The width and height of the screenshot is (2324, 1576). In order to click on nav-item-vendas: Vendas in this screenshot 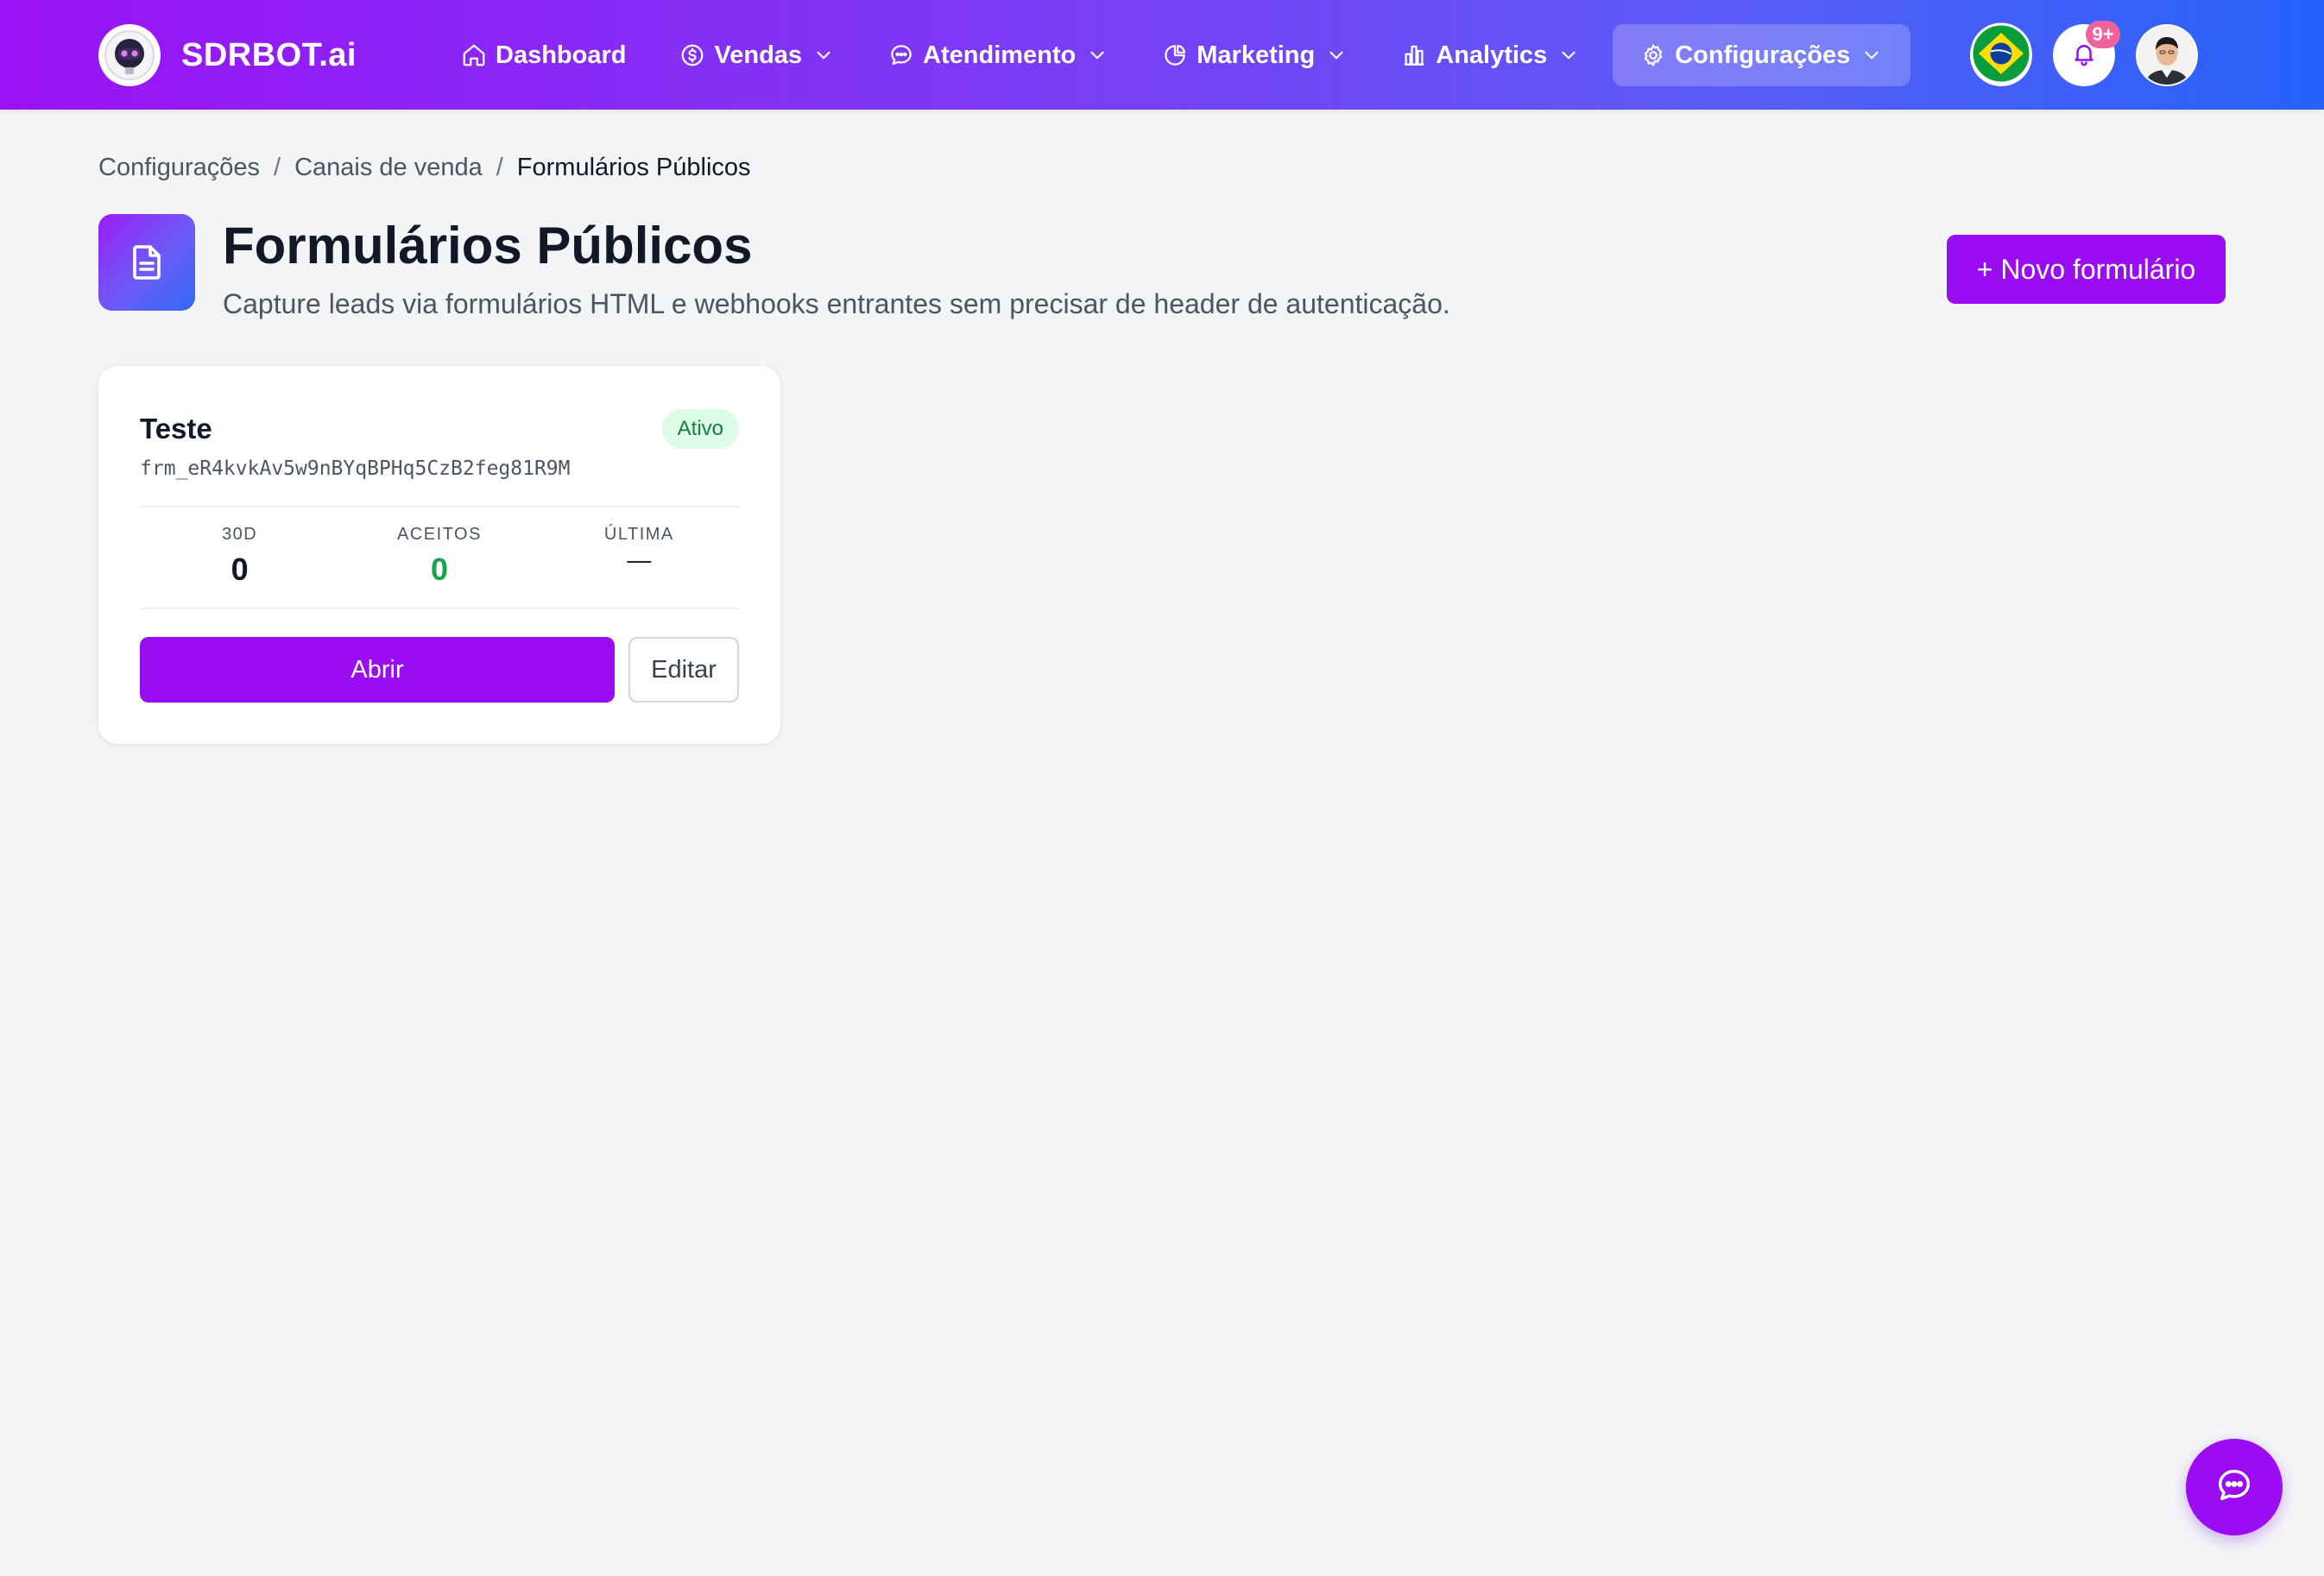, I will do `click(757, 55)`.